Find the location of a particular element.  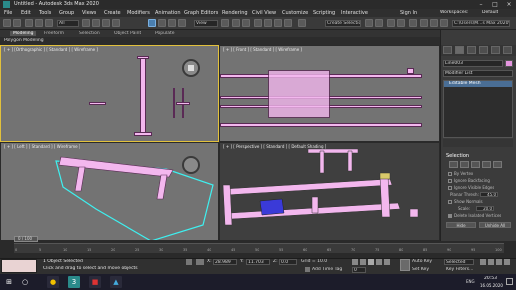

tab-freeform: Freeform is located at coordinates (54, 33).